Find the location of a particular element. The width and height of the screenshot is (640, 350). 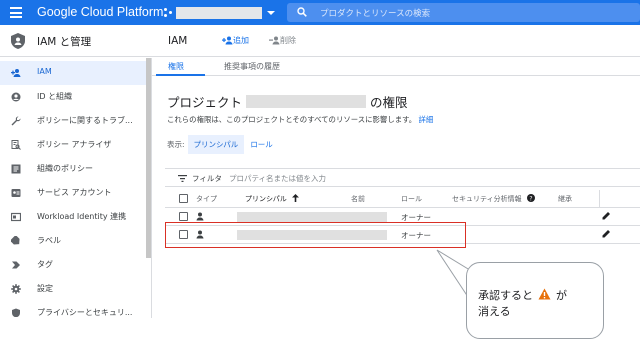

sidebar-item-label: サービス アカウント is located at coordinates (74, 192).